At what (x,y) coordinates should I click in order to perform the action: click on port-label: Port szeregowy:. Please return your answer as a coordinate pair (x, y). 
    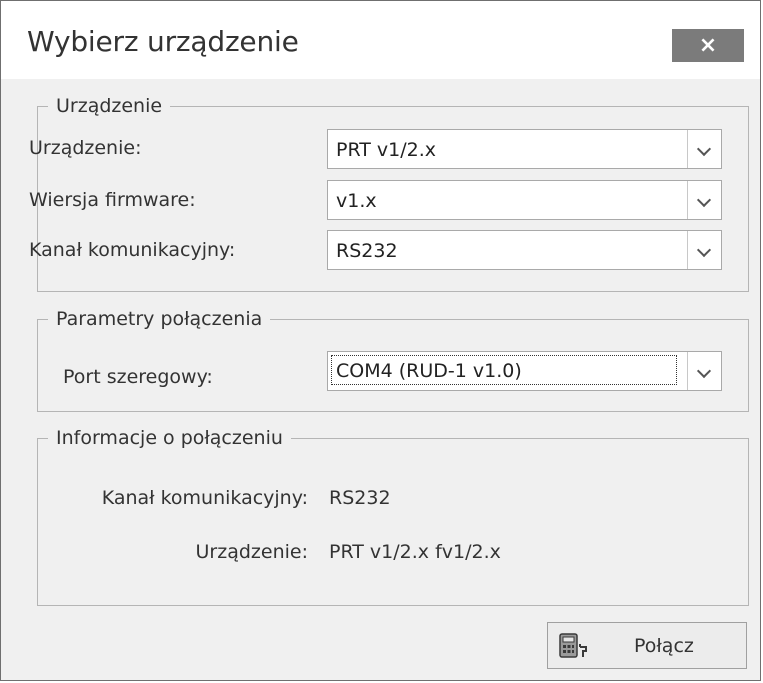
    Looking at the image, I should click on (138, 377).